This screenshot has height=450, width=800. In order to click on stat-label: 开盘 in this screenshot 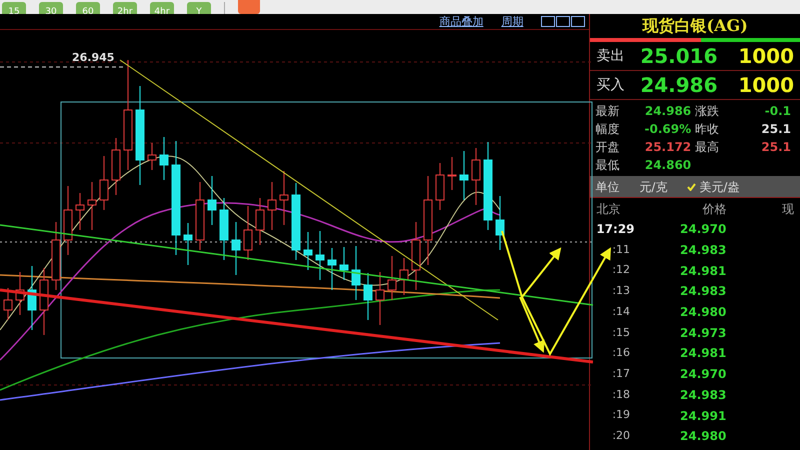, I will do `click(607, 147)`.